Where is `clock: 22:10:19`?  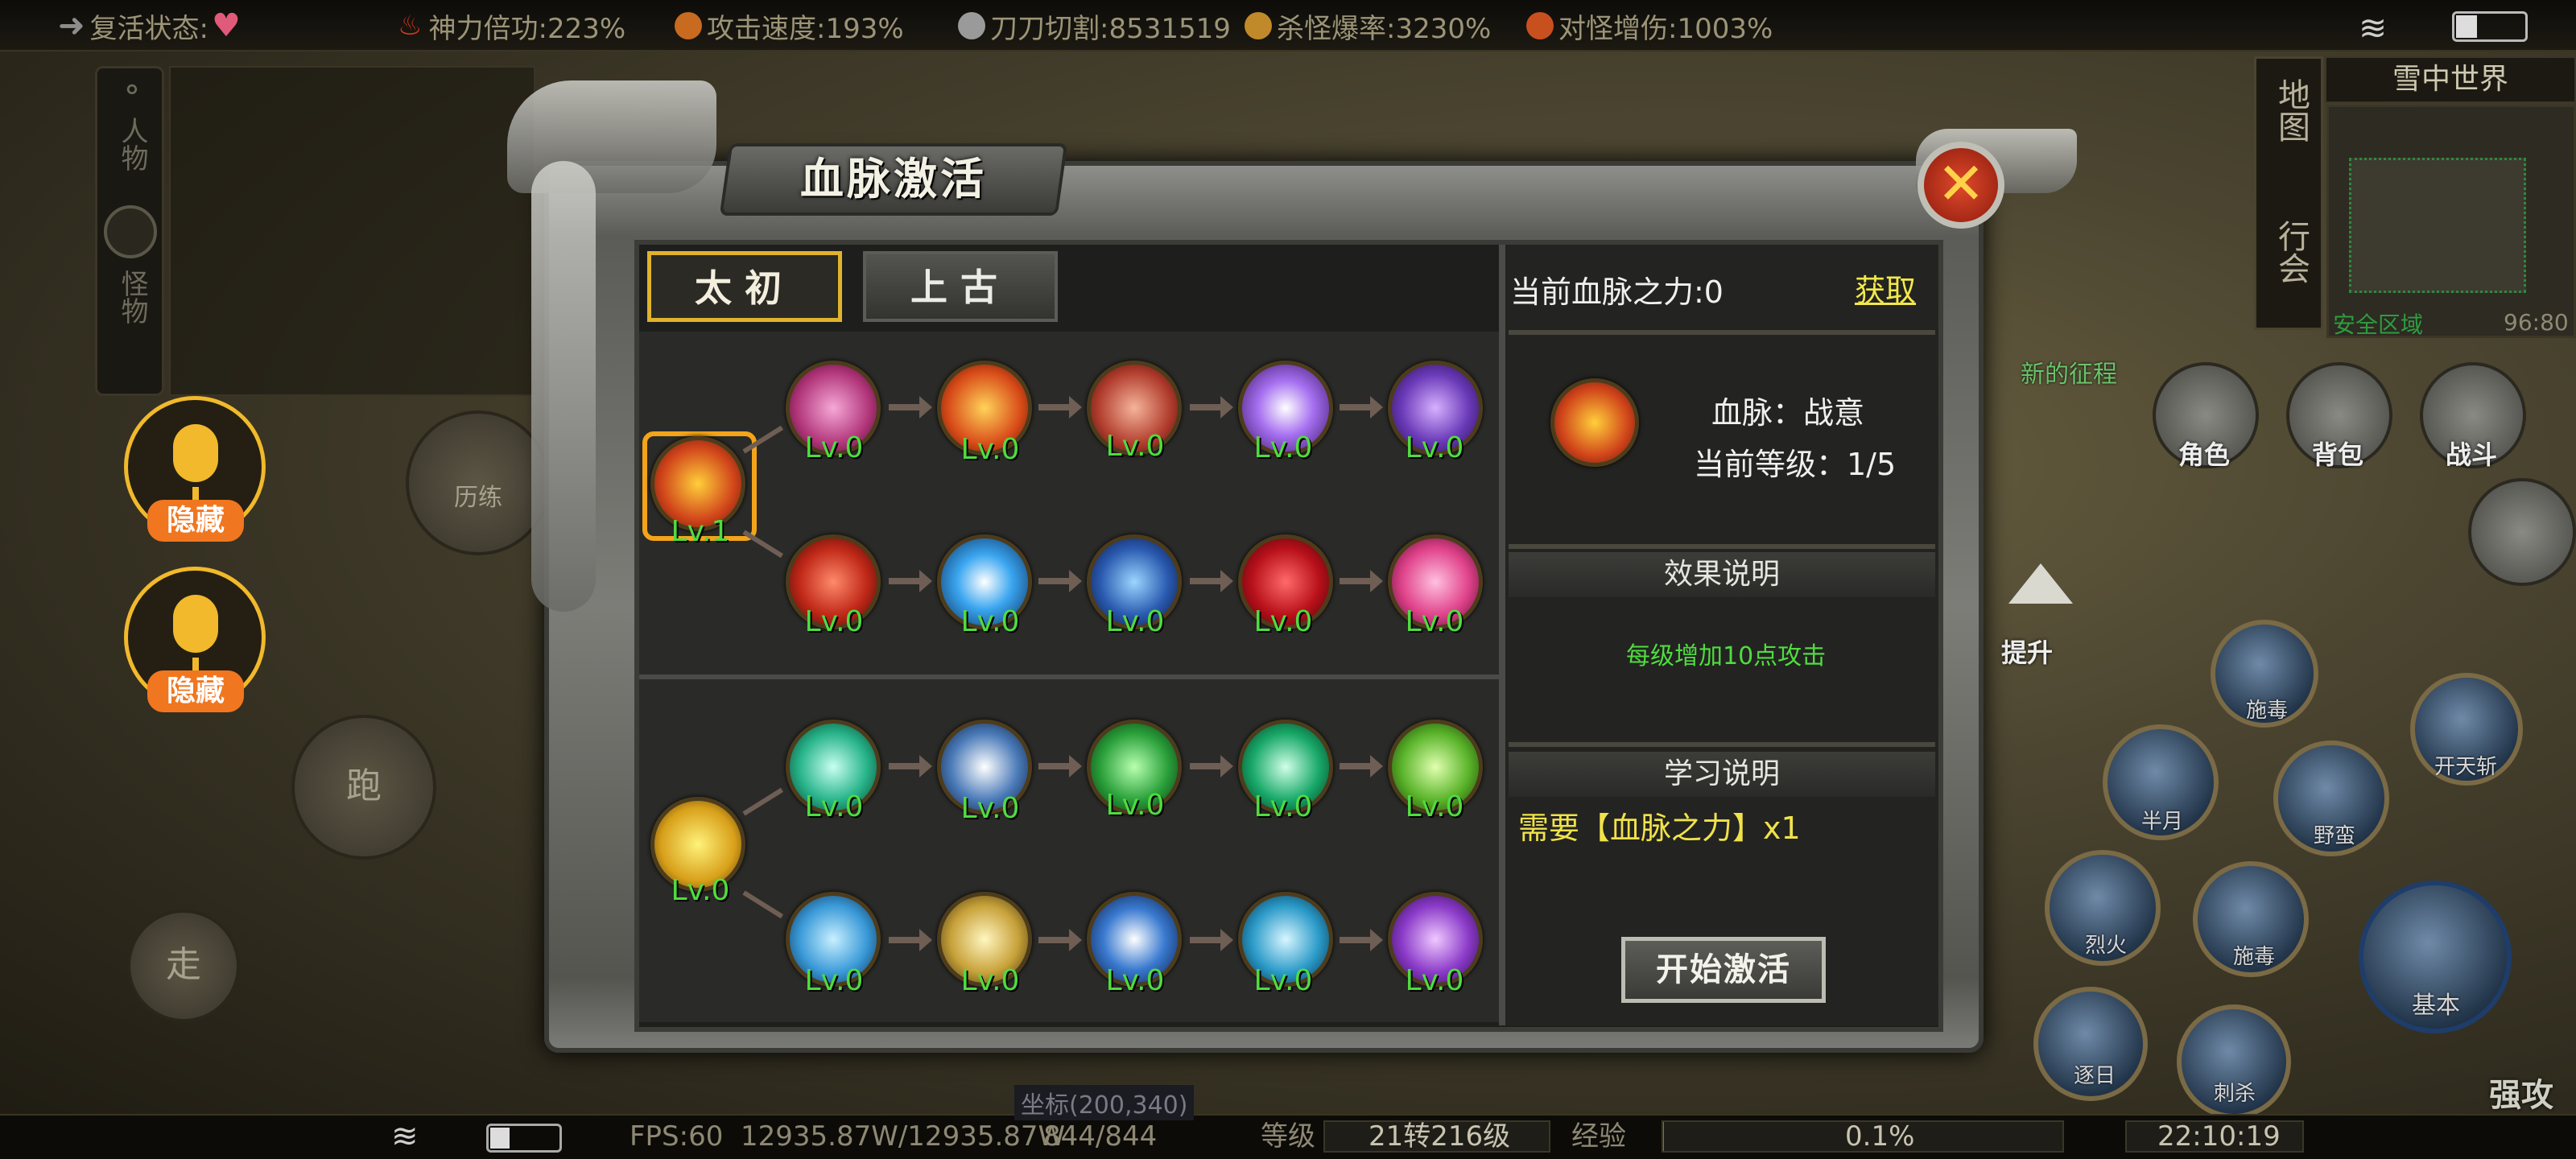
clock: 22:10:19 is located at coordinates (2219, 1136).